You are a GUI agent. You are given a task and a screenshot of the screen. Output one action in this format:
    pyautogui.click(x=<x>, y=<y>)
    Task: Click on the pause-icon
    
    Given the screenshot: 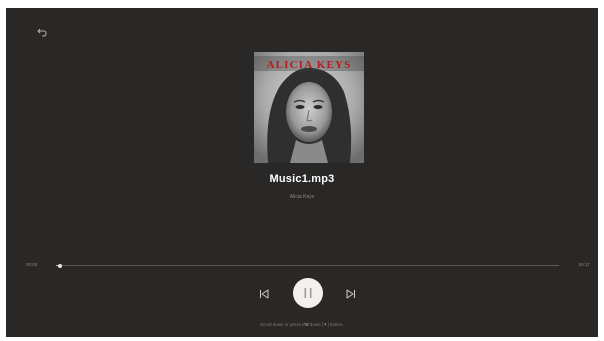 What is the action you would take?
    pyautogui.click(x=308, y=293)
    